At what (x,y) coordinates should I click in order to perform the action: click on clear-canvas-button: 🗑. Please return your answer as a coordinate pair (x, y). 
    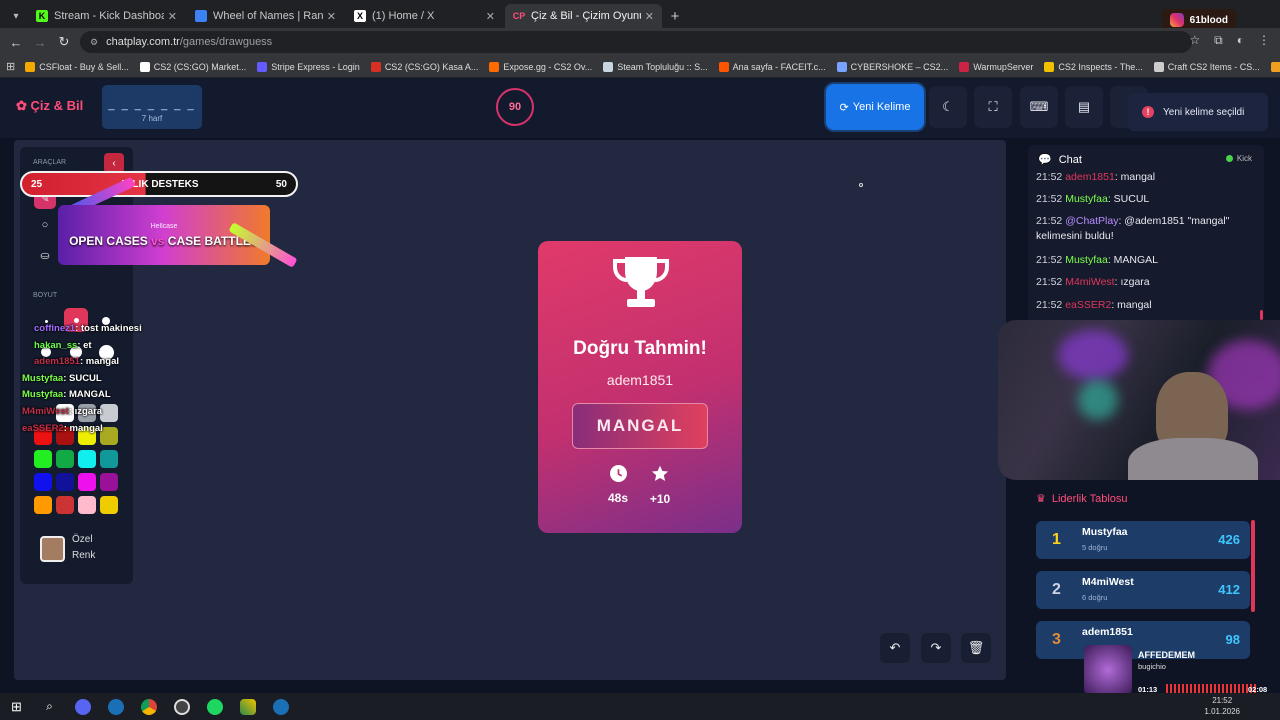
    Looking at the image, I should click on (976, 648).